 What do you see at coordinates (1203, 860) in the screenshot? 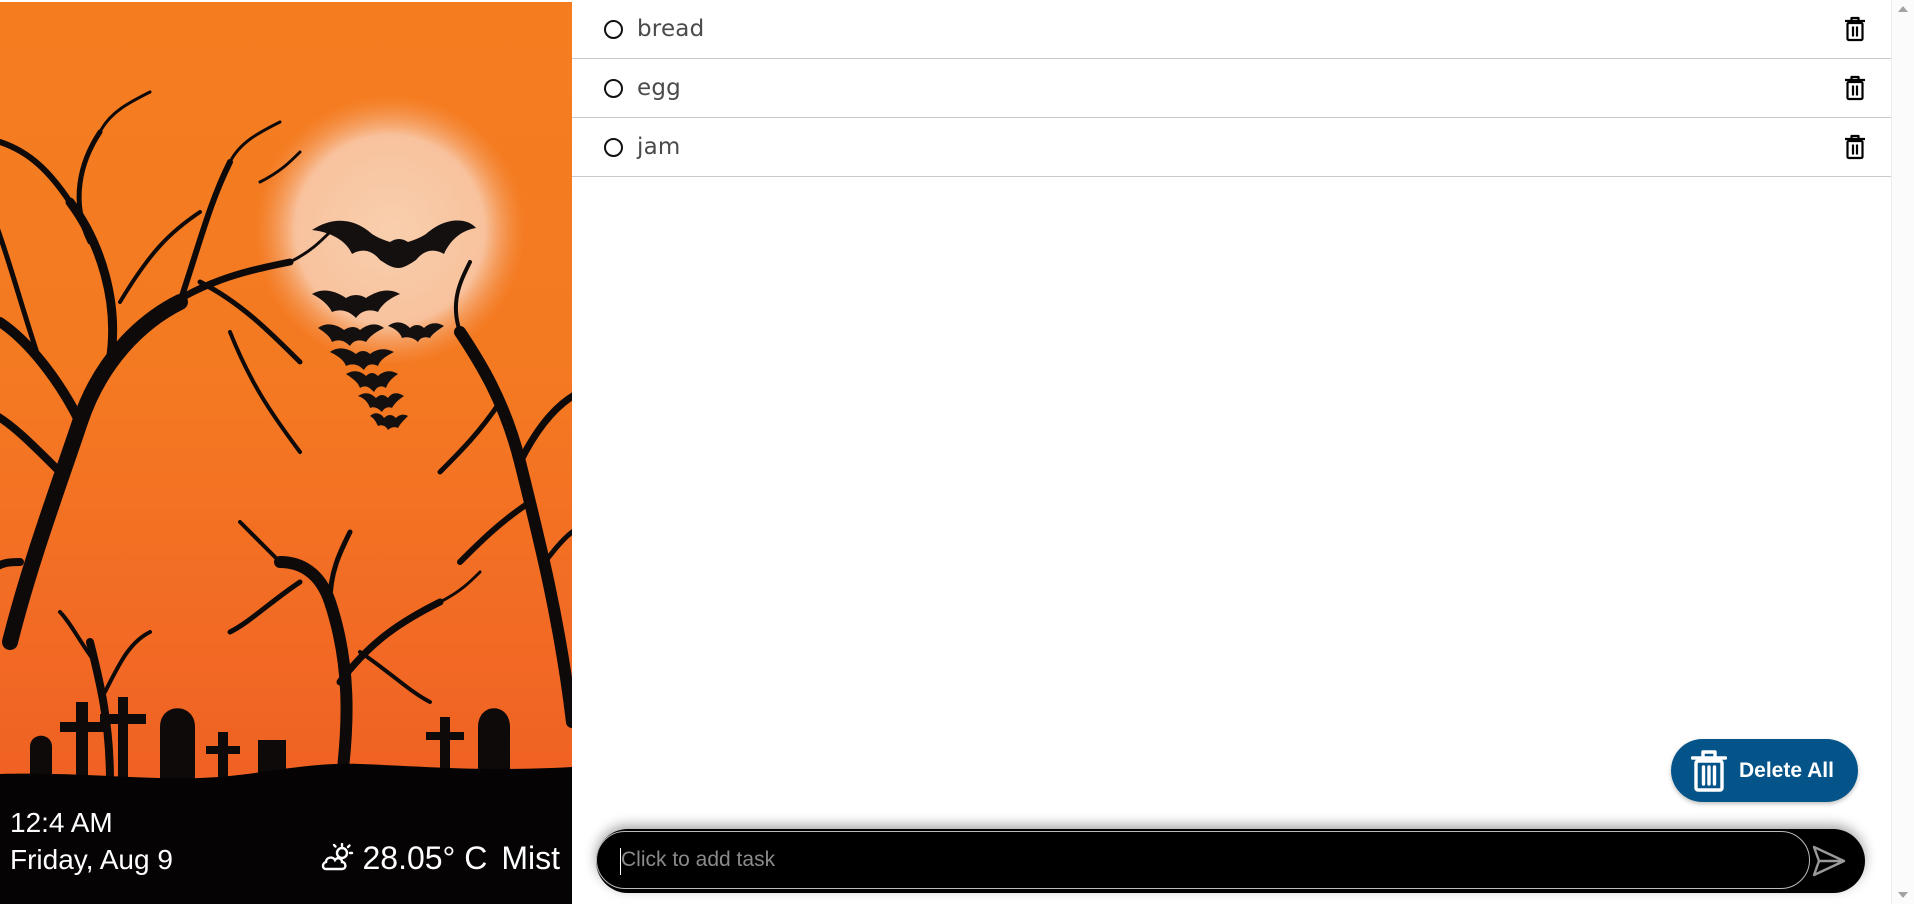
I see `add-task-input` at bounding box center [1203, 860].